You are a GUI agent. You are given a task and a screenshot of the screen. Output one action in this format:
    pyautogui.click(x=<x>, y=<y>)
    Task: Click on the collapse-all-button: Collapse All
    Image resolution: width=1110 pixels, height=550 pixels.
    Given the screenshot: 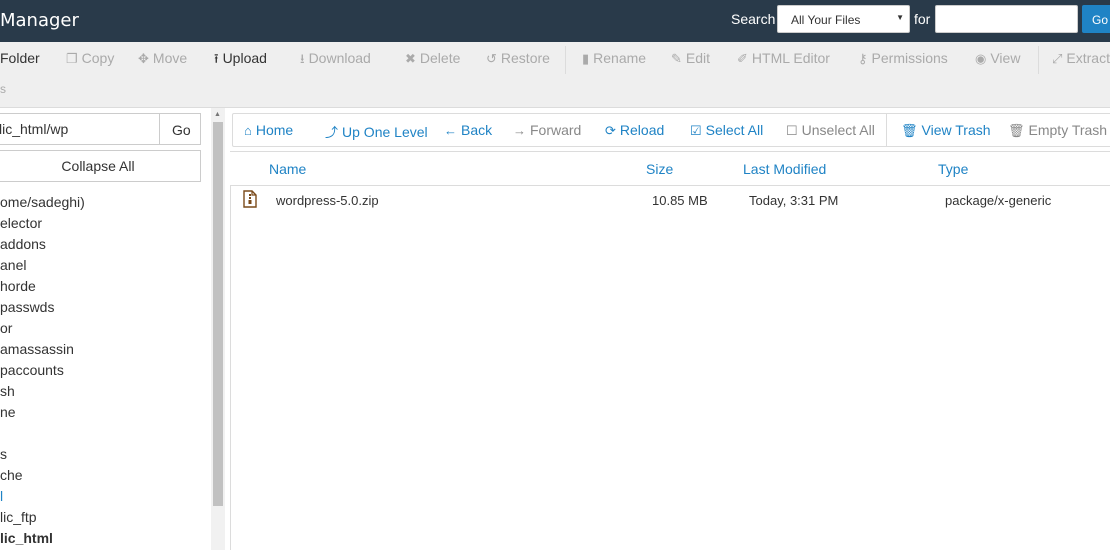 What is the action you would take?
    pyautogui.click(x=100, y=166)
    